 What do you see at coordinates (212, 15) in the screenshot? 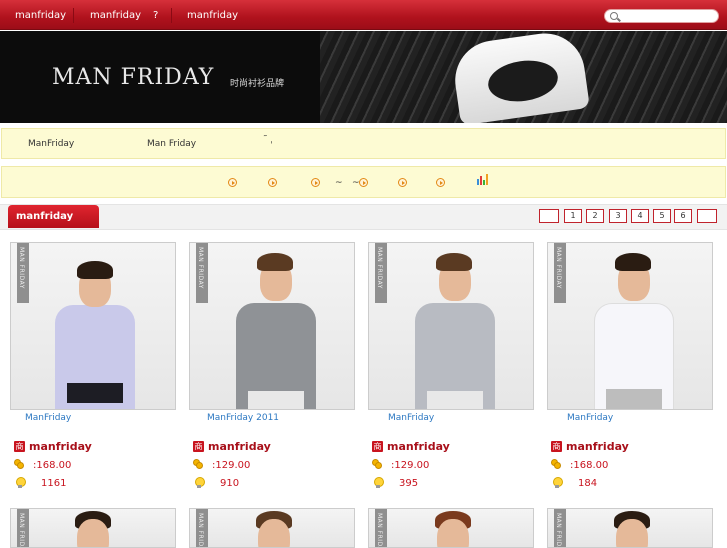
I see `nav-link-shop: manfriday` at bounding box center [212, 15].